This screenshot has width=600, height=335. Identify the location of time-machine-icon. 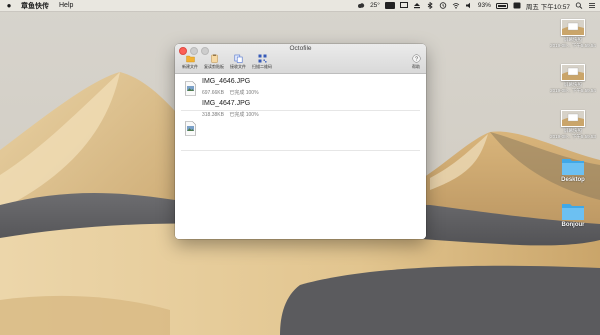
(443, 5).